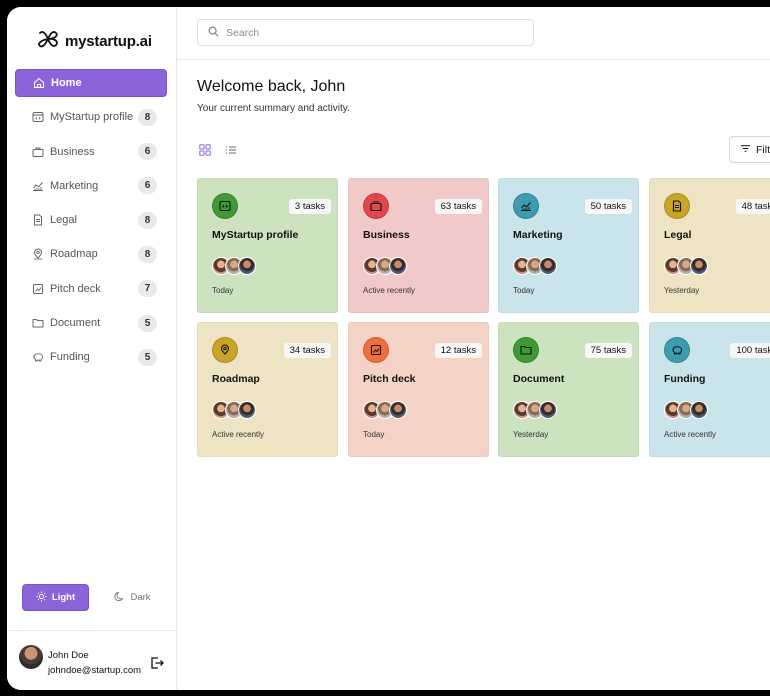 The height and width of the screenshot is (696, 770). I want to click on page-subtitle: Your current summary and activity., so click(273, 108).